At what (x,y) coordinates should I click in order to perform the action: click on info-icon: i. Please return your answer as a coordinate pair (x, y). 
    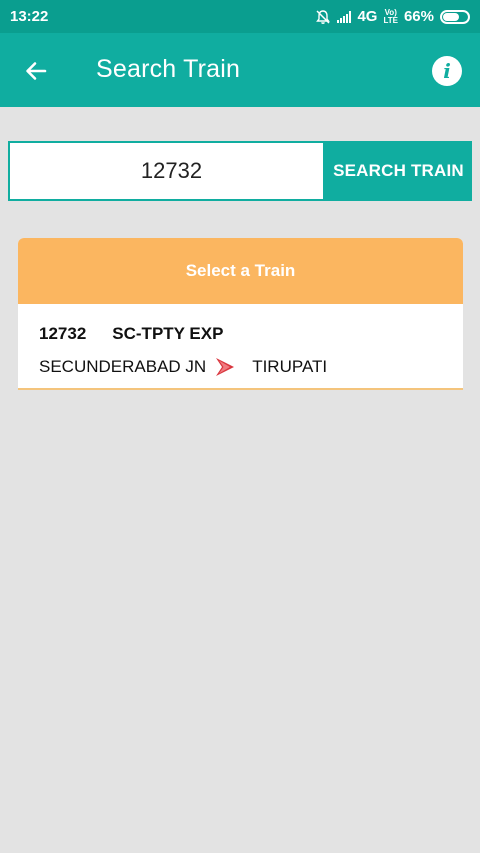
    Looking at the image, I should click on (447, 71).